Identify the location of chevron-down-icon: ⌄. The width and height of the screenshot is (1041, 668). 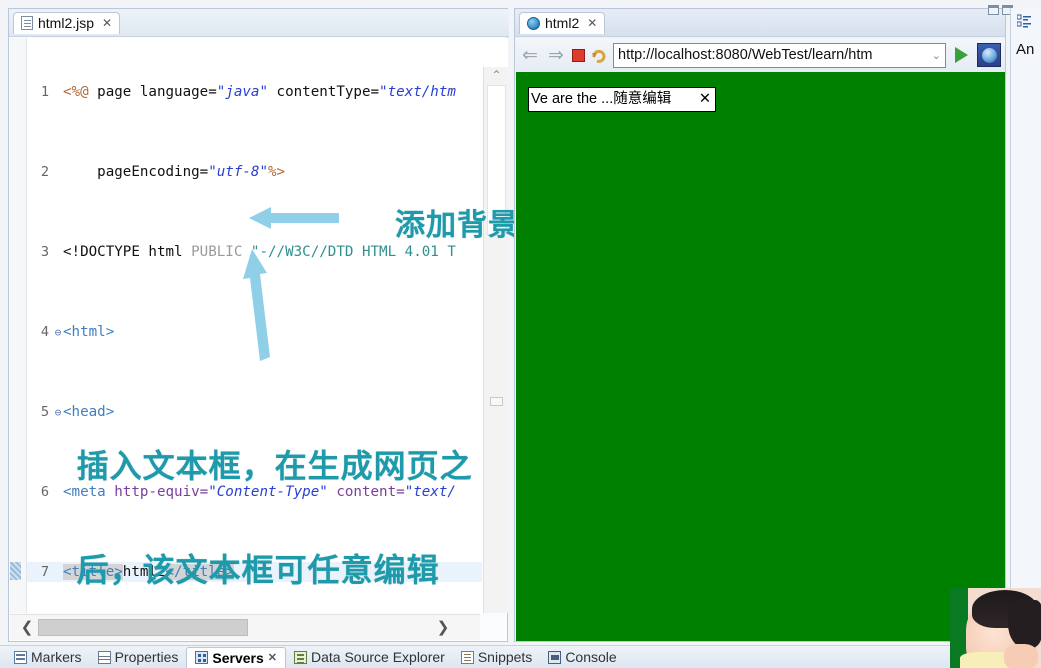
(934, 55).